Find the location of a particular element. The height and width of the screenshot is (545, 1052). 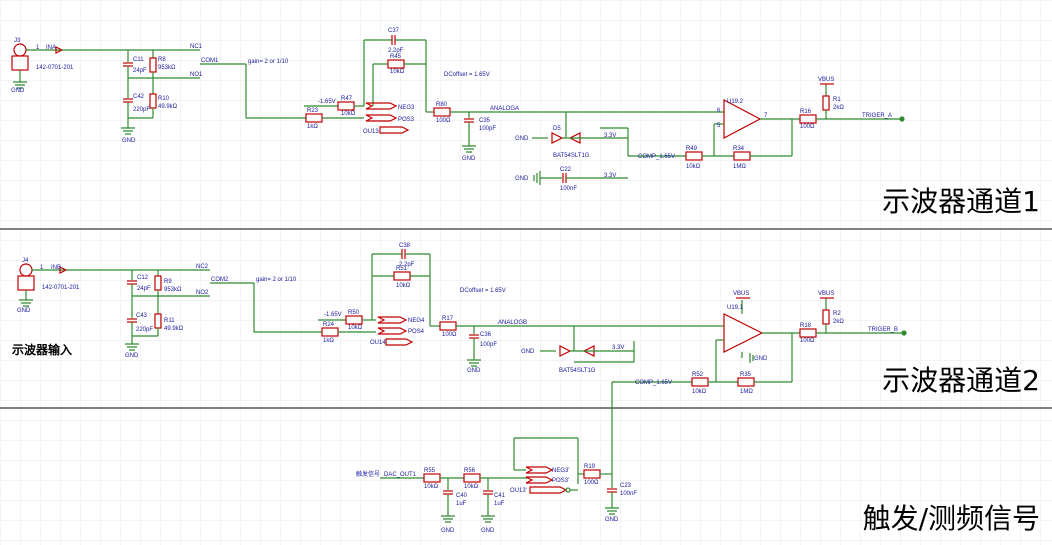

r23-ref: R23 is located at coordinates (313, 111).